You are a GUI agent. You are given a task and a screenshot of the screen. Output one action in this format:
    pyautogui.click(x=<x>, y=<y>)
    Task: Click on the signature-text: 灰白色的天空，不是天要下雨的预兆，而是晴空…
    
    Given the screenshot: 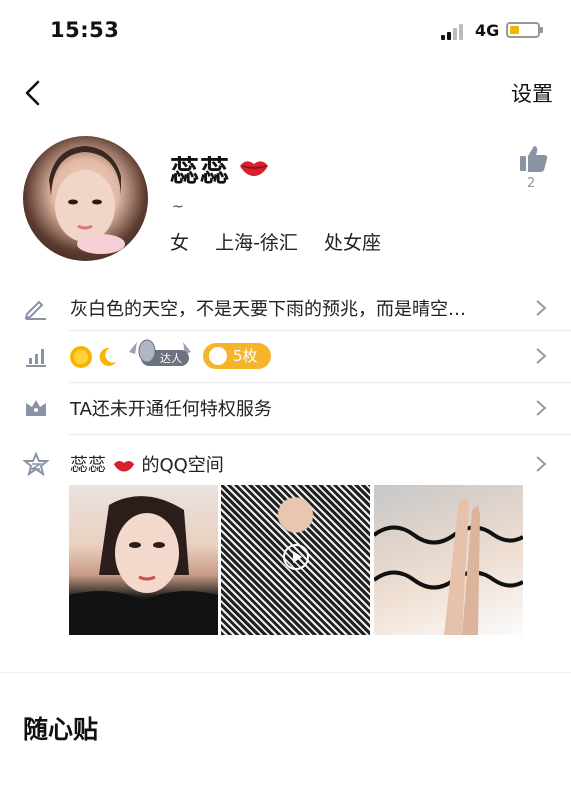 What is the action you would take?
    pyautogui.click(x=268, y=309)
    